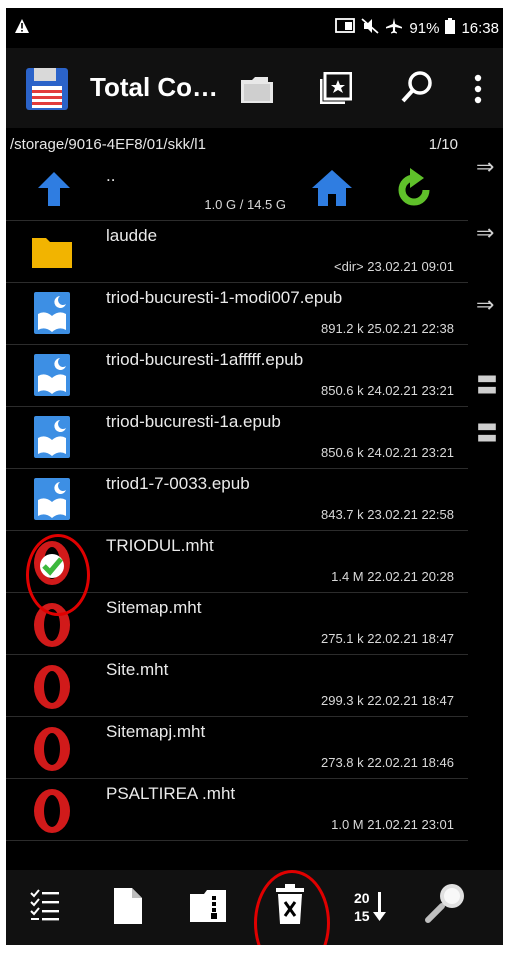 This screenshot has height=967, width=509. What do you see at coordinates (156, 731) in the screenshot?
I see `file-name: Sitemapj.mht` at bounding box center [156, 731].